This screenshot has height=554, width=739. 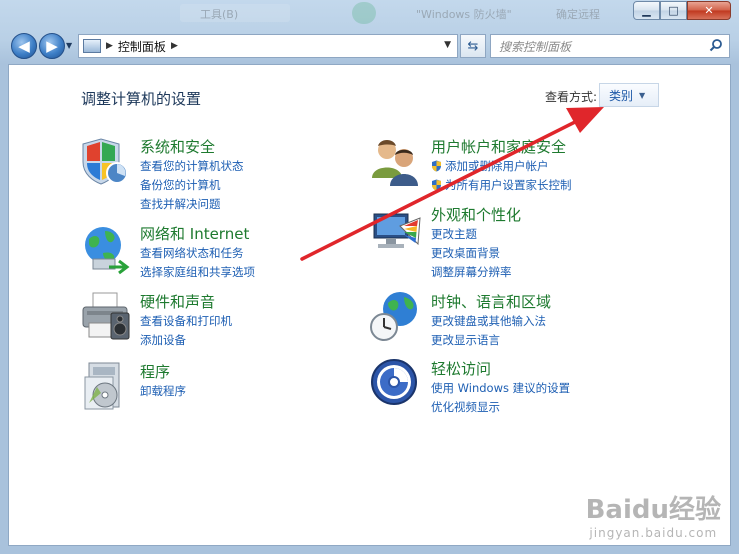 I want to click on ghost-text-3: 确定远程, so click(x=578, y=14).